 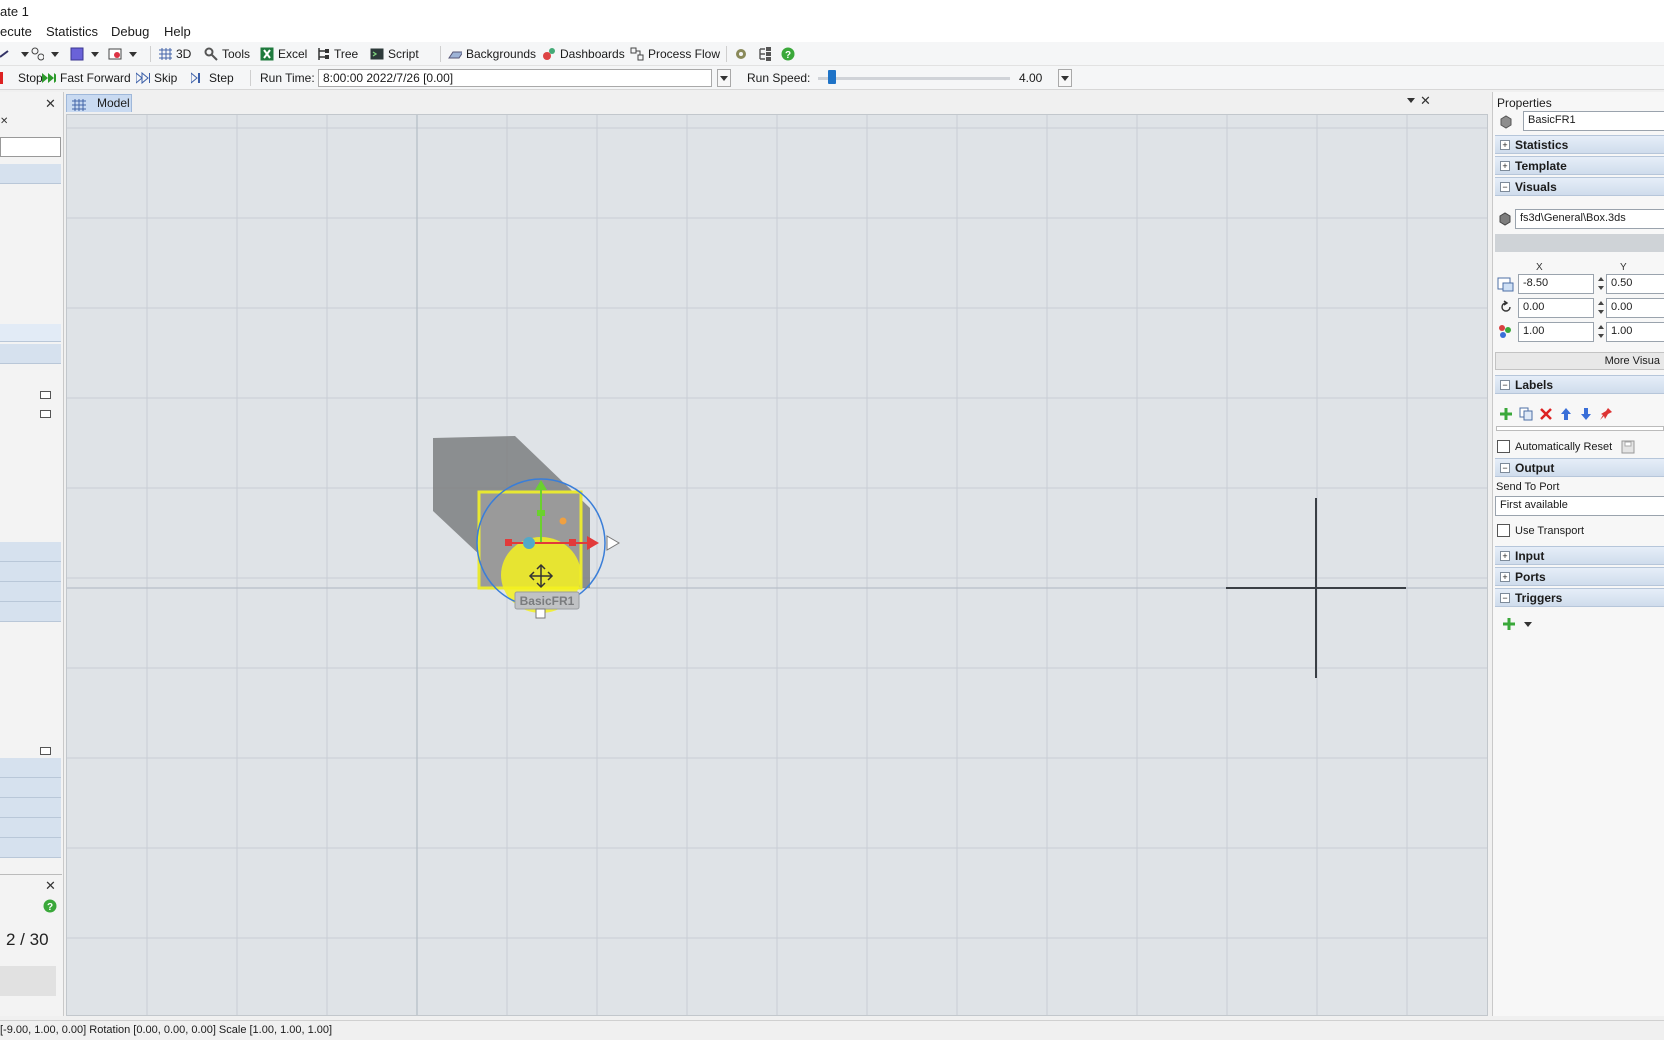 I want to click on toolbar-process-flow-button: Process Flow, so click(x=675, y=54).